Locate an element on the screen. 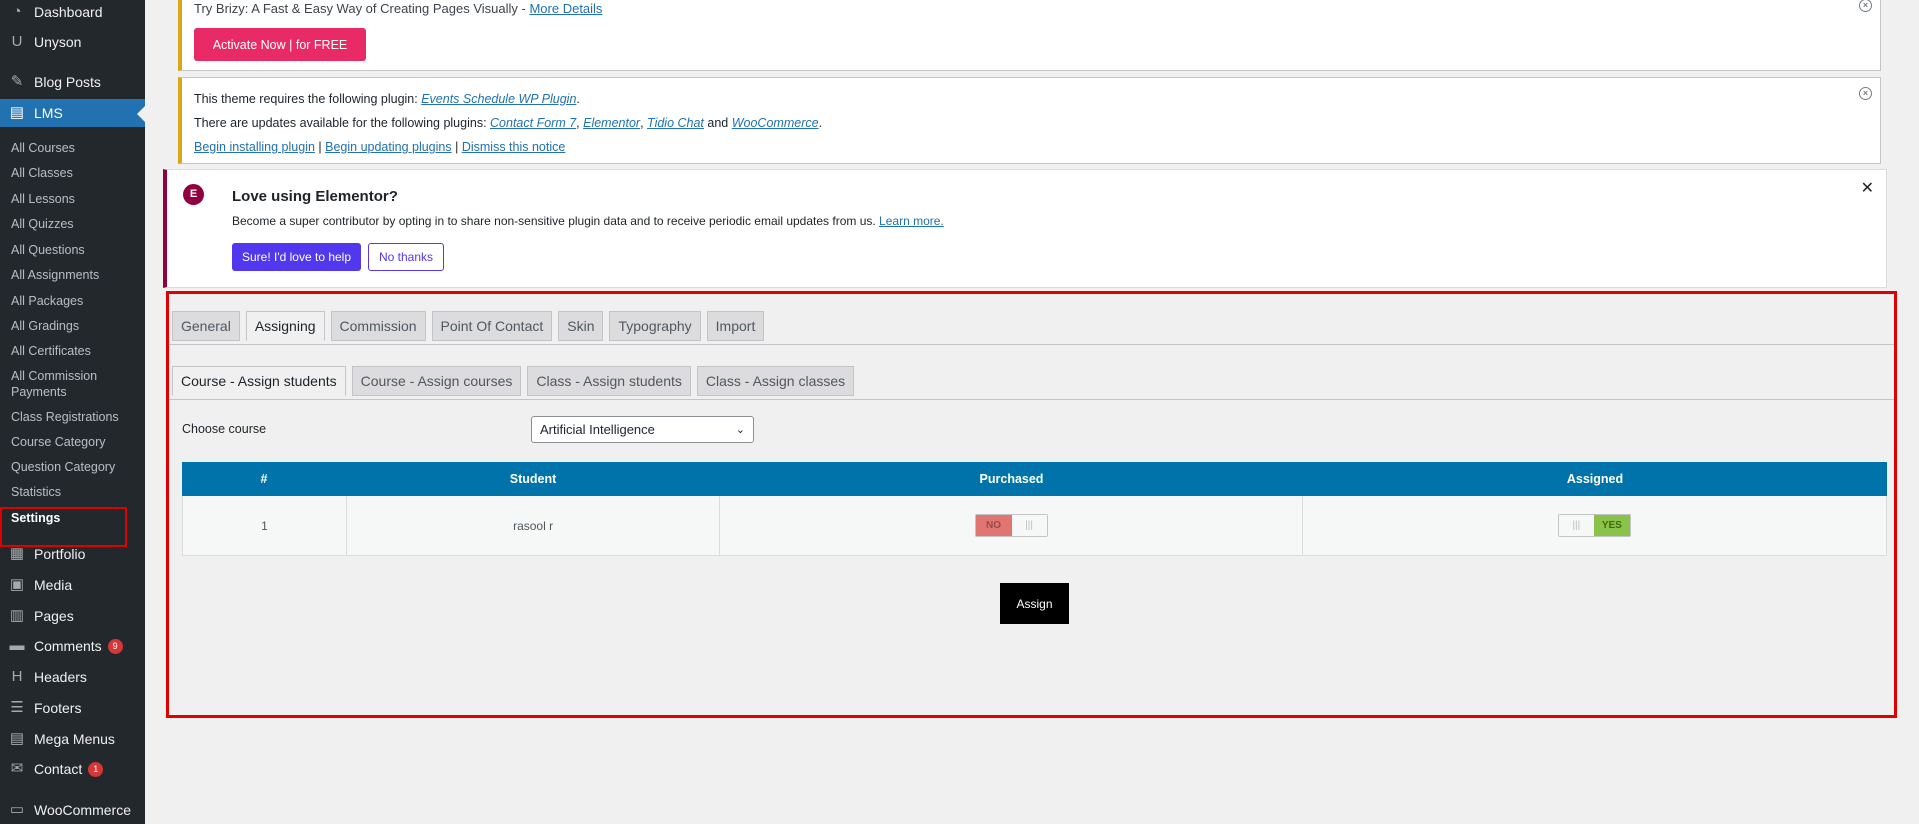 The height and width of the screenshot is (824, 1919). sidebar-item-label: Comments is located at coordinates (68, 646).